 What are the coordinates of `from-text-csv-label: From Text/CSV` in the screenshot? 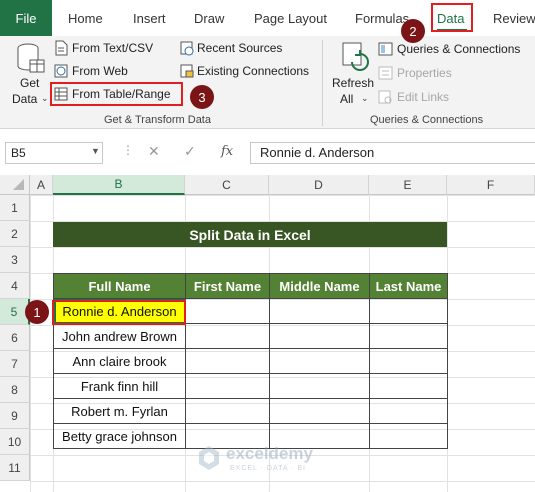 It's located at (113, 48).